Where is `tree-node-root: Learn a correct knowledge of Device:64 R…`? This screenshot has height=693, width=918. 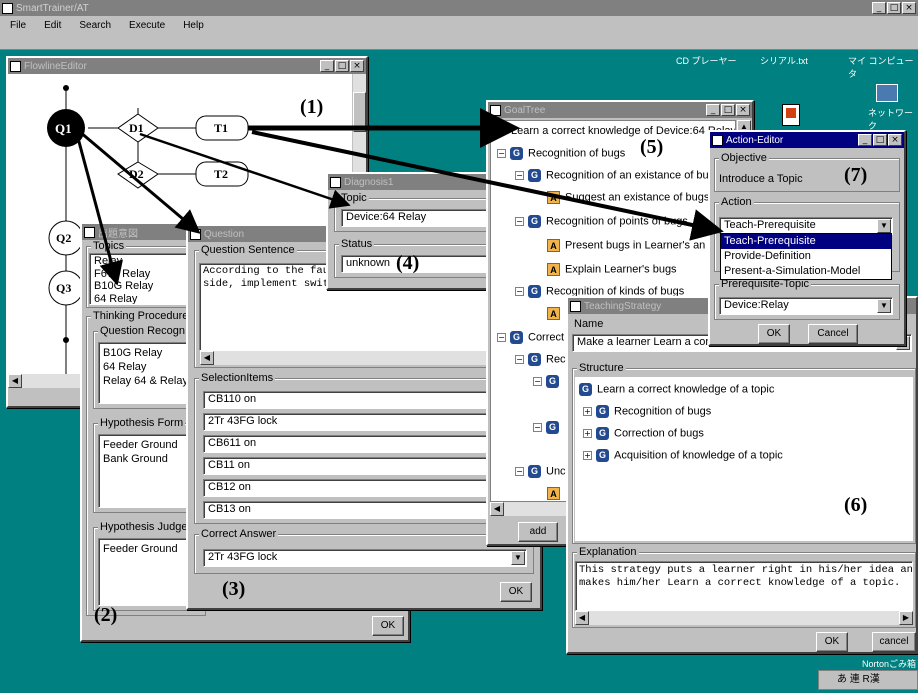
tree-node-root: Learn a correct knowledge of Device:64 R… is located at coordinates (623, 131).